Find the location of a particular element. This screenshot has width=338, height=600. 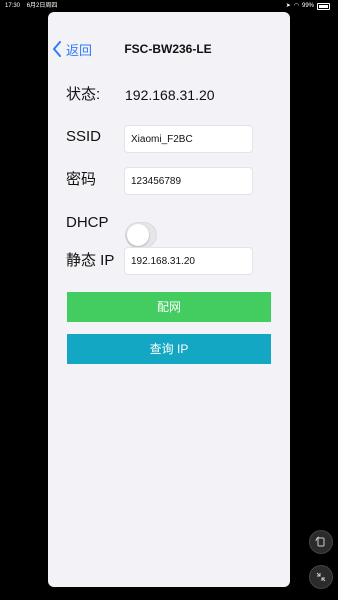

back-button: 返回 is located at coordinates (72, 49).